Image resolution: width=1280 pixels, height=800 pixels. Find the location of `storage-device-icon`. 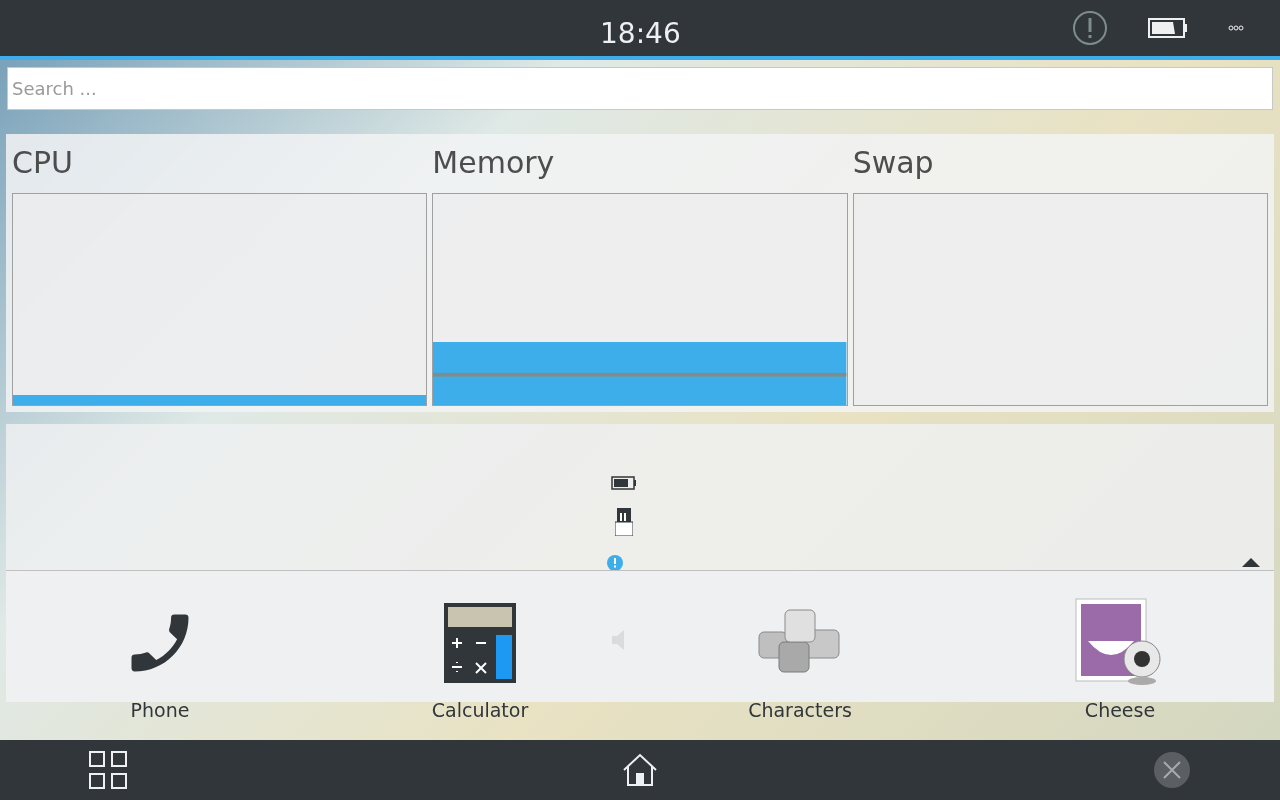

storage-device-icon is located at coordinates (624, 522).